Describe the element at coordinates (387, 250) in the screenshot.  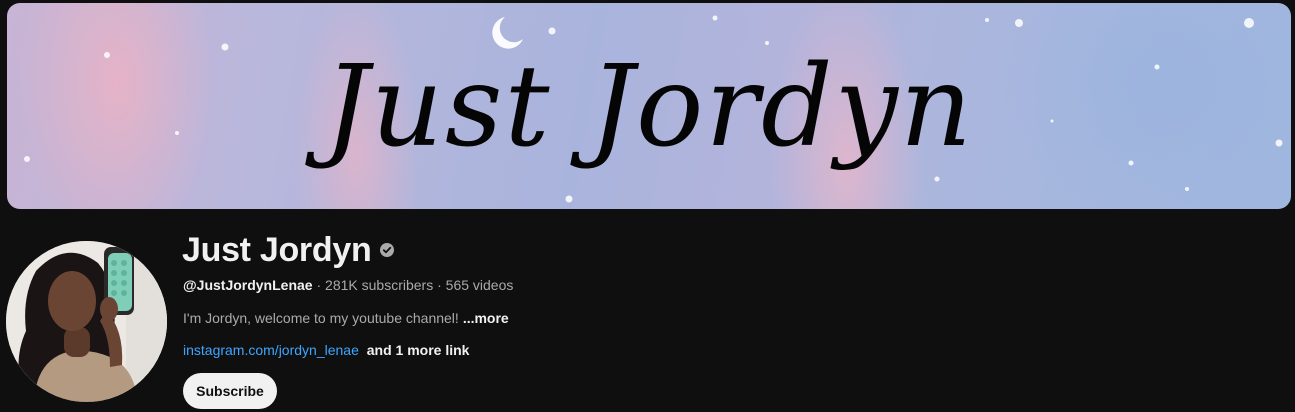
I see `verified-icon` at that location.